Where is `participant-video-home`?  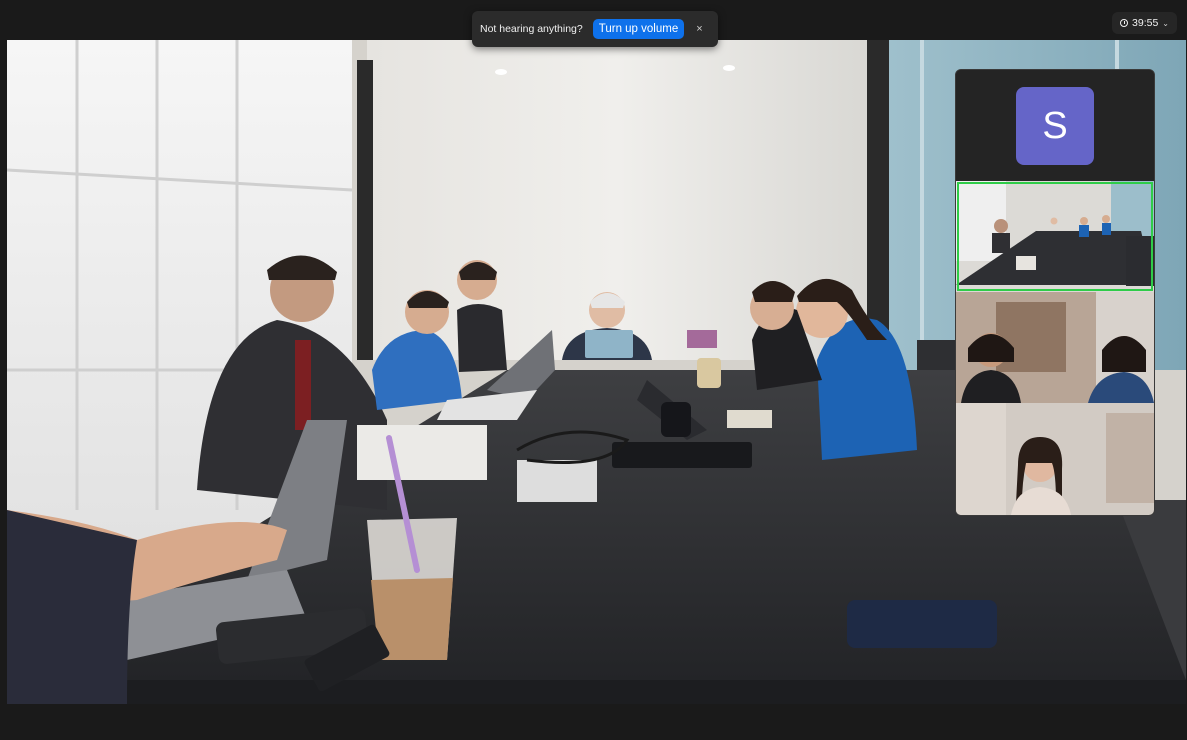 participant-video-home is located at coordinates (1055, 459).